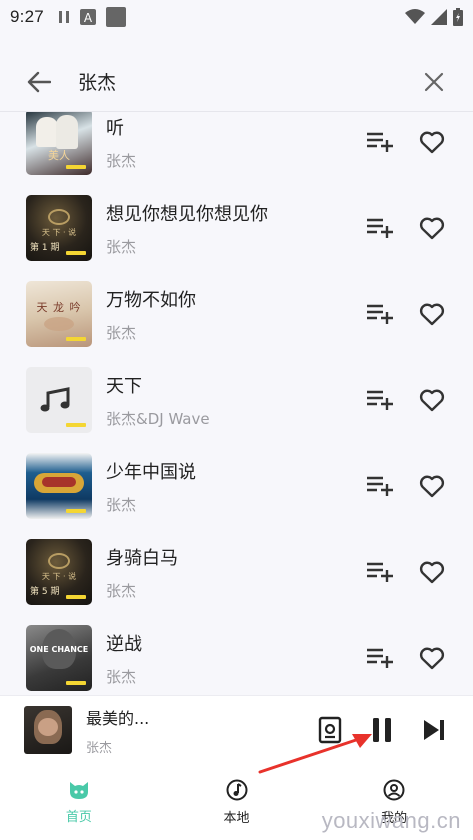  I want to click on cover-text: 天 龙 吟, so click(59, 307).